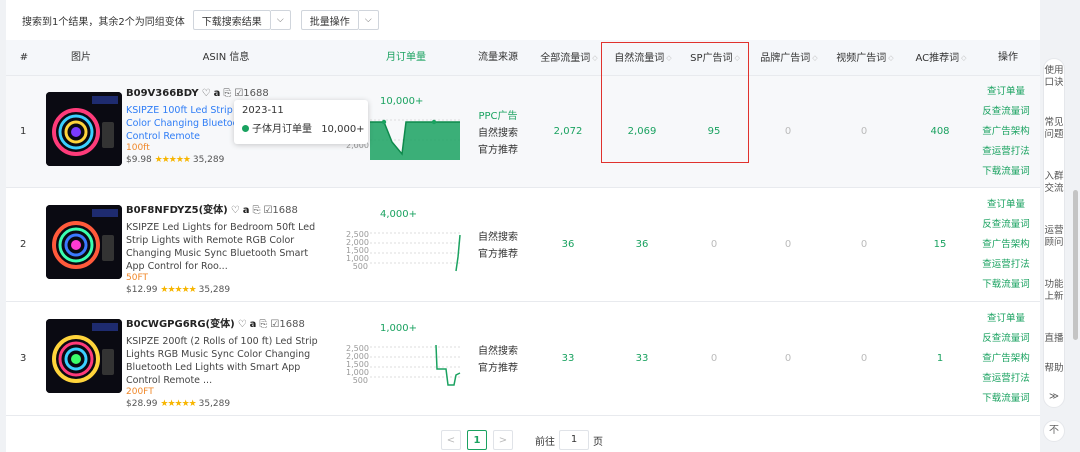 This screenshot has width=1080, height=452. I want to click on order-trend-chart: 1,000+ 2,500 2,000 1,500 1,000 500, so click(401, 363).